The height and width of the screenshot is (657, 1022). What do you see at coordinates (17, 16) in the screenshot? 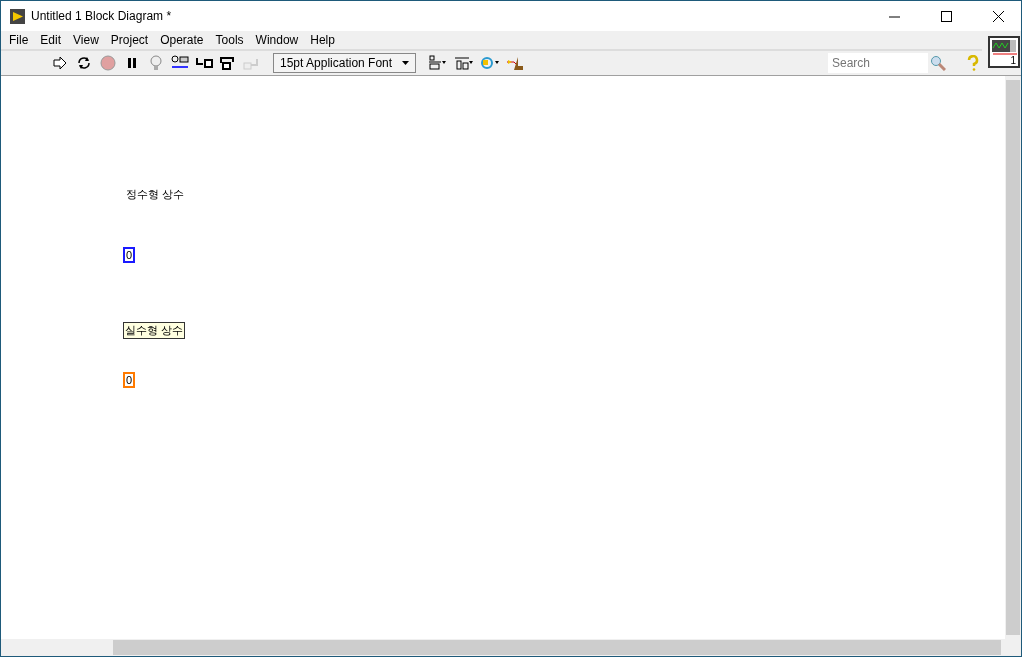
I see `app-logo-icon` at bounding box center [17, 16].